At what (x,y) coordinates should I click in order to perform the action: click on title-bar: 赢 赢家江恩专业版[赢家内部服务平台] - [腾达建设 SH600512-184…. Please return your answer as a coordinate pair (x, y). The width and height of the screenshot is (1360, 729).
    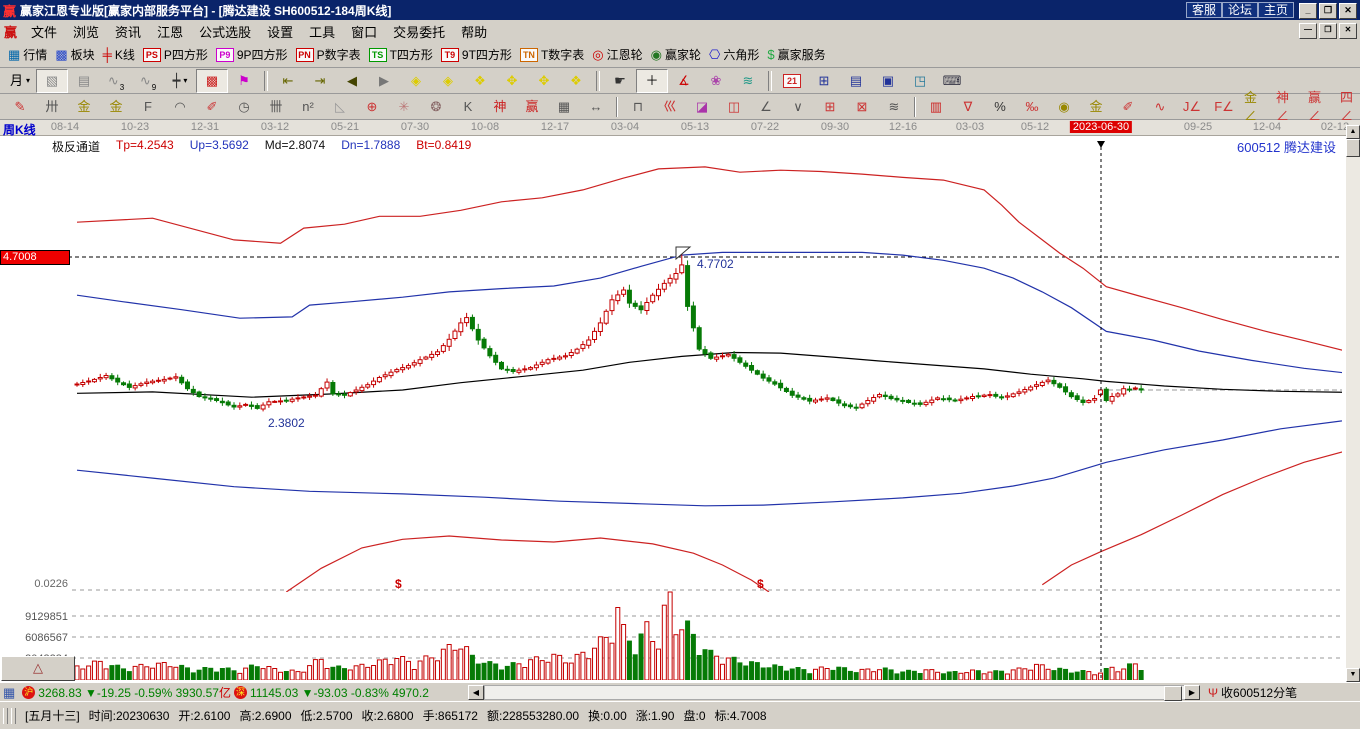
    Looking at the image, I should click on (680, 10).